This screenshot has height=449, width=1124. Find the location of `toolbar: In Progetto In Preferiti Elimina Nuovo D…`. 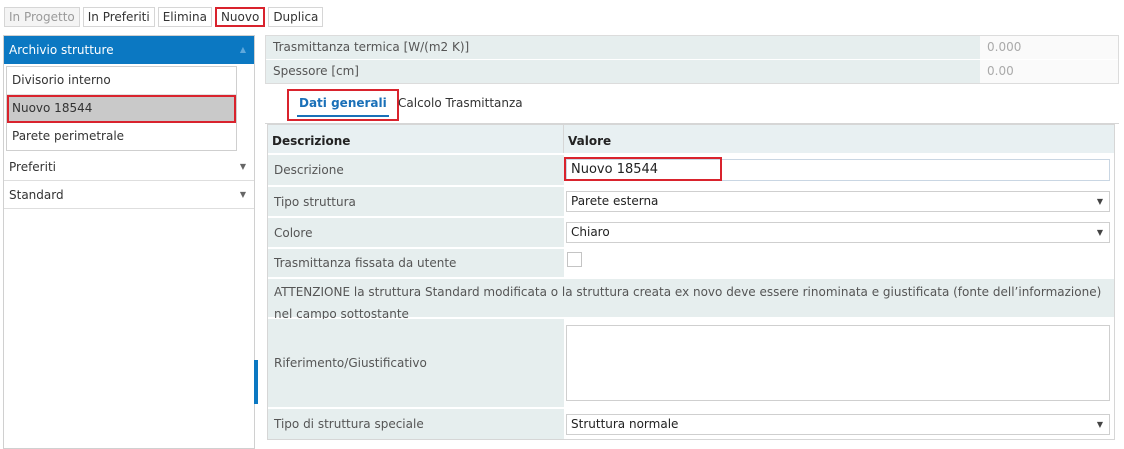

toolbar: In Progetto In Preferiti Elimina Nuovo D… is located at coordinates (164, 17).